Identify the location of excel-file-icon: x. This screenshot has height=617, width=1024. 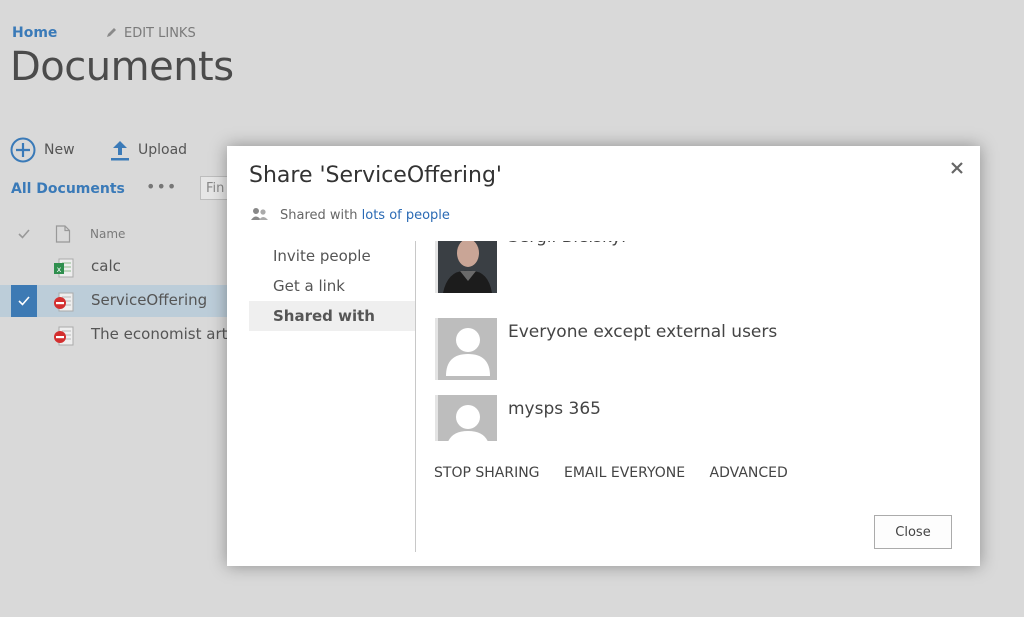
(64, 270).